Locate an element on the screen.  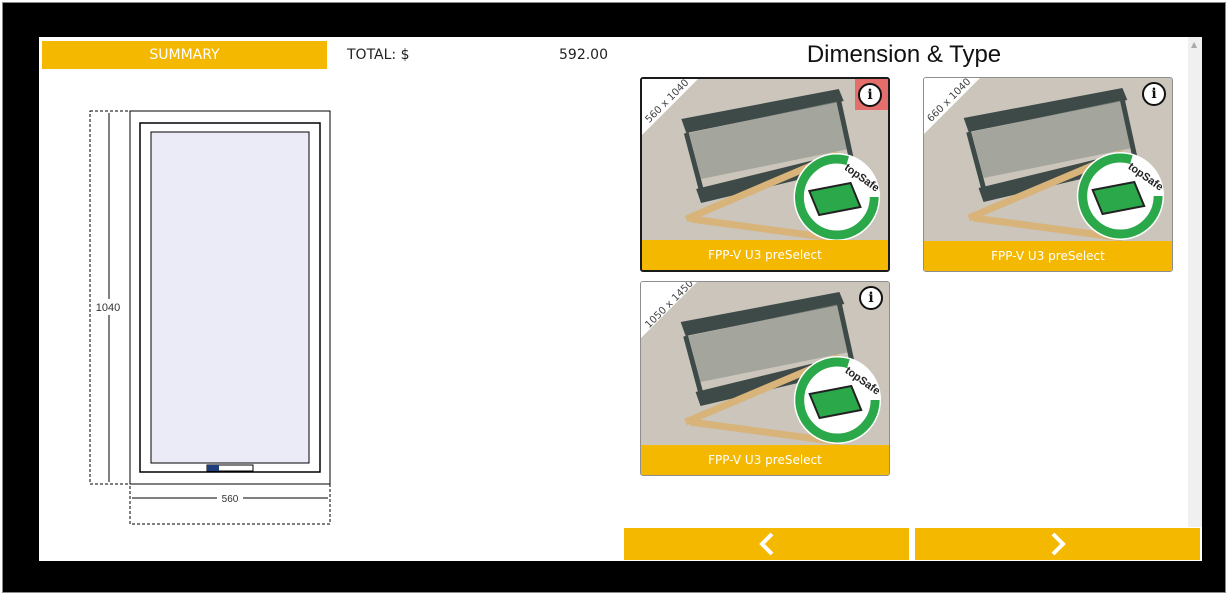
total-value: 592.00 is located at coordinates (583, 55).